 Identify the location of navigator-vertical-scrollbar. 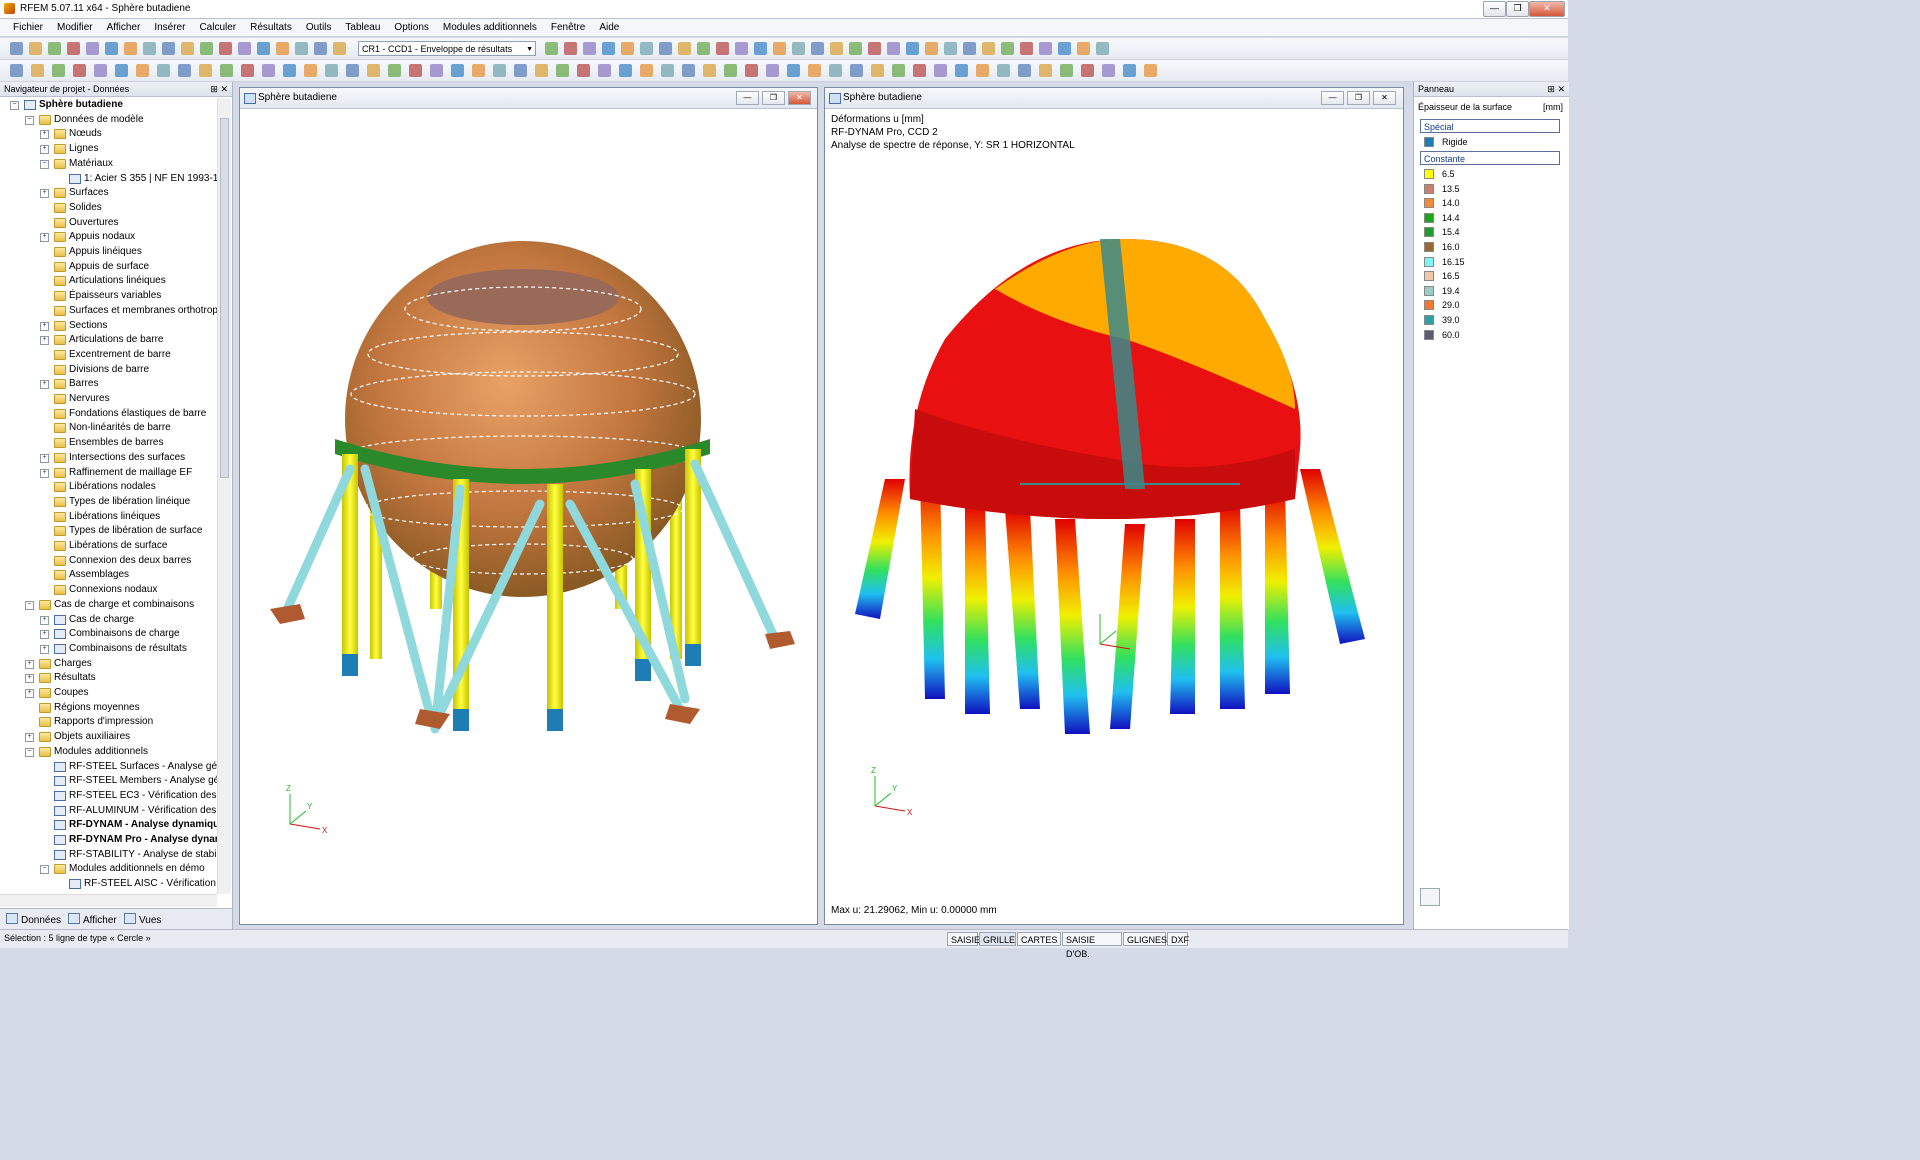
(224, 496).